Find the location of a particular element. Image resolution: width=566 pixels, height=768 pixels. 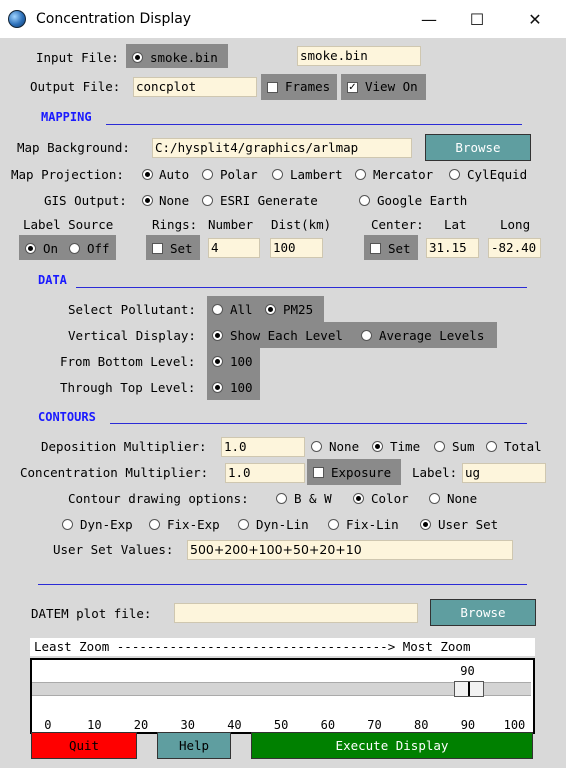

deposition-none-radio is located at coordinates (316, 446).